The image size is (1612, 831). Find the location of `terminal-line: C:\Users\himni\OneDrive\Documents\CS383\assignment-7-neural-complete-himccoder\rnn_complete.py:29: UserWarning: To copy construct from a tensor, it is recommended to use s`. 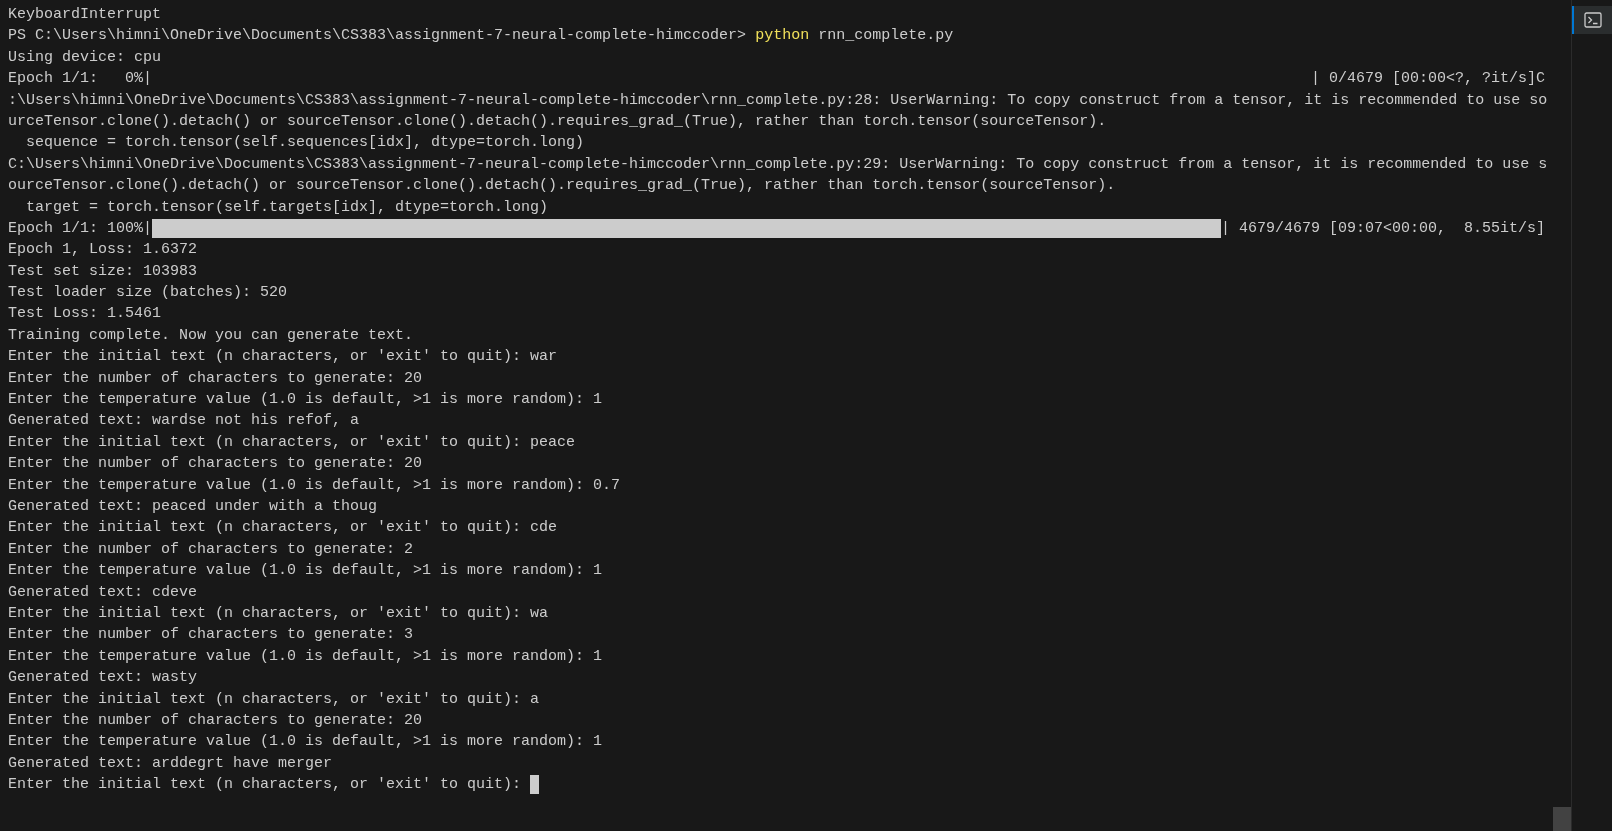

terminal-line: C:\Users\himni\OneDrive\Documents\CS383\assignment-7-neural-complete-himccoder\rnn_complete.py:29: UserWarning: To copy construct from a tensor, it is recommended to use s is located at coordinates (778, 164).